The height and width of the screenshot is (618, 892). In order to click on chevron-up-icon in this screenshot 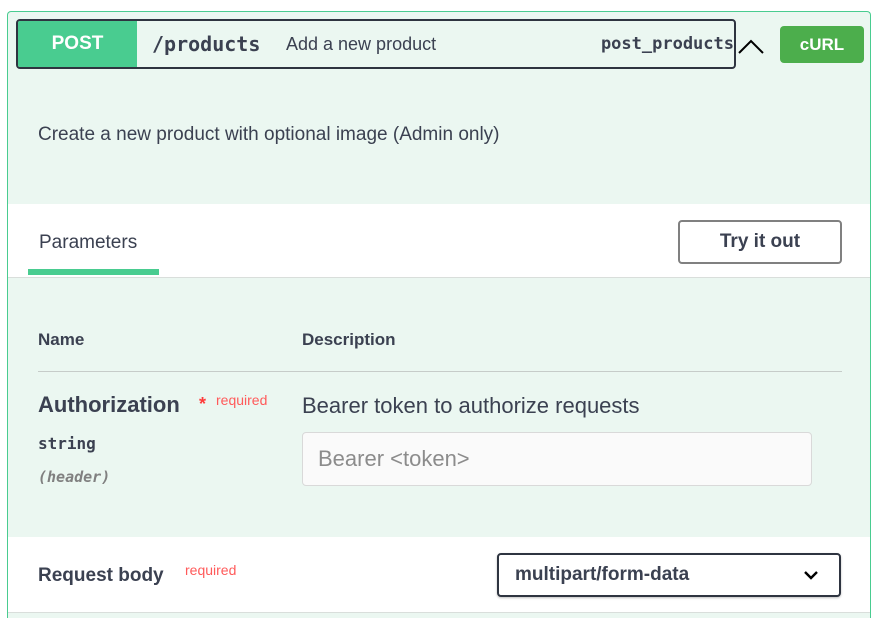, I will do `click(751, 46)`.